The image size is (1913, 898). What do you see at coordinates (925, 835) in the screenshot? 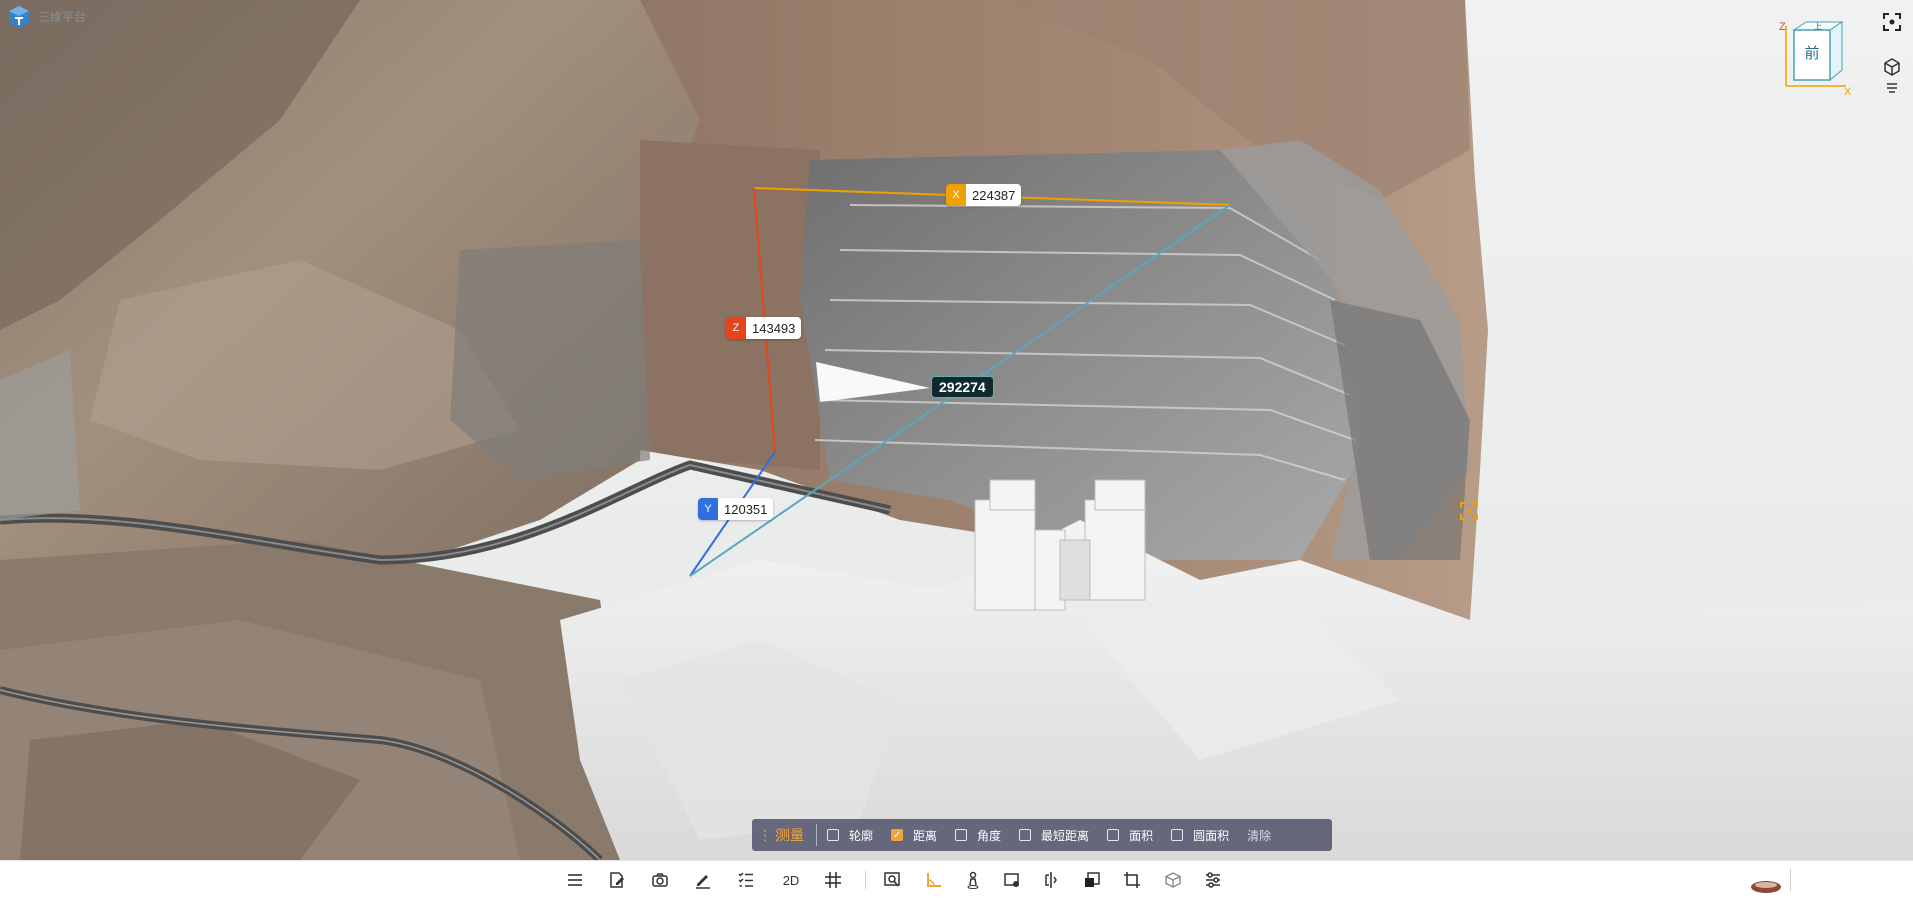
I see `option-distance-label: 距离` at bounding box center [925, 835].